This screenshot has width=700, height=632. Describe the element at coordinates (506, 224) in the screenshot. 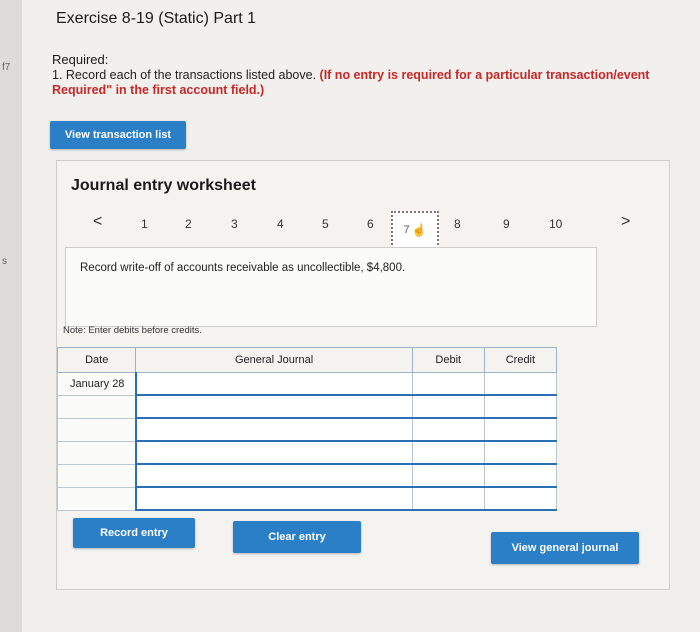

I see `page-tab-9: 9` at that location.